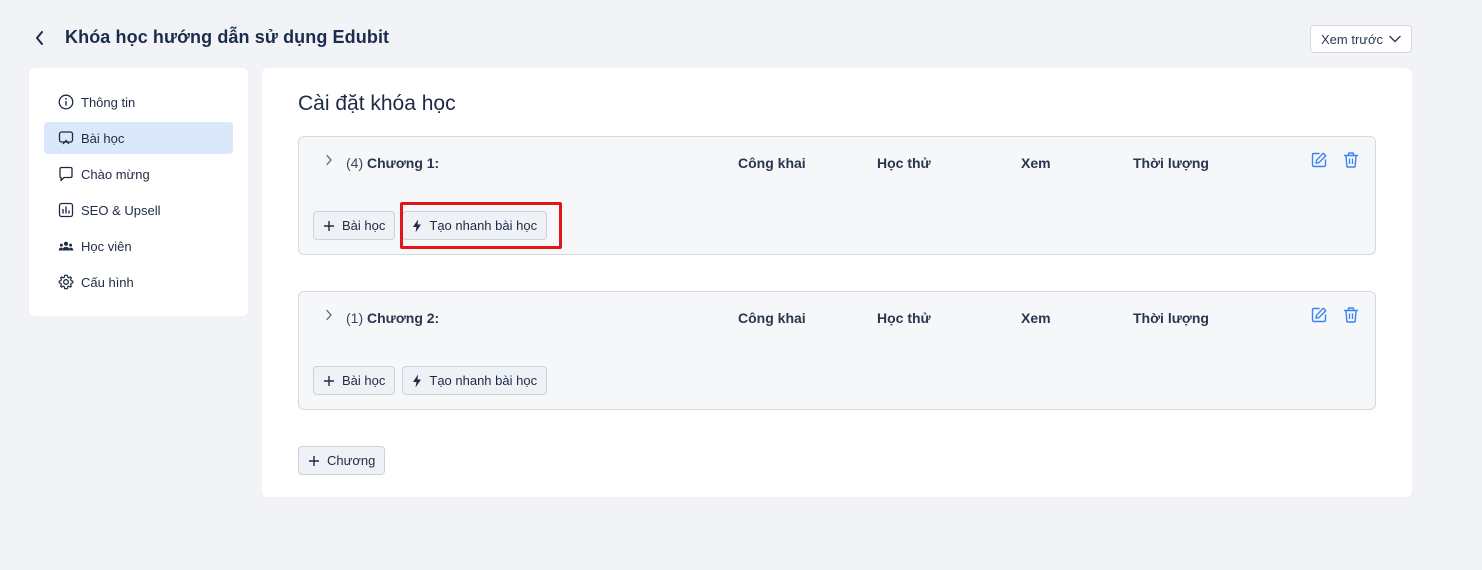 The height and width of the screenshot is (570, 1482). What do you see at coordinates (403, 163) in the screenshot?
I see `chapter-name: Chương 1:` at bounding box center [403, 163].